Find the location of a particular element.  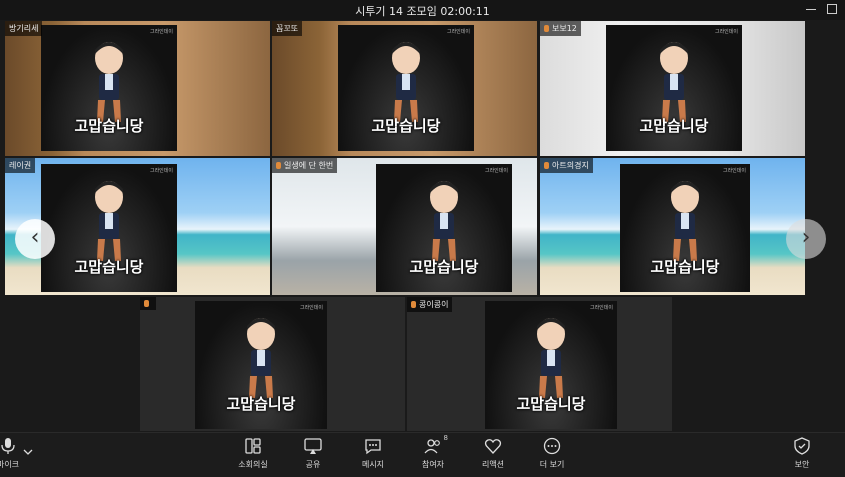

reactions-button: 리액션 is located at coordinates (493, 453).